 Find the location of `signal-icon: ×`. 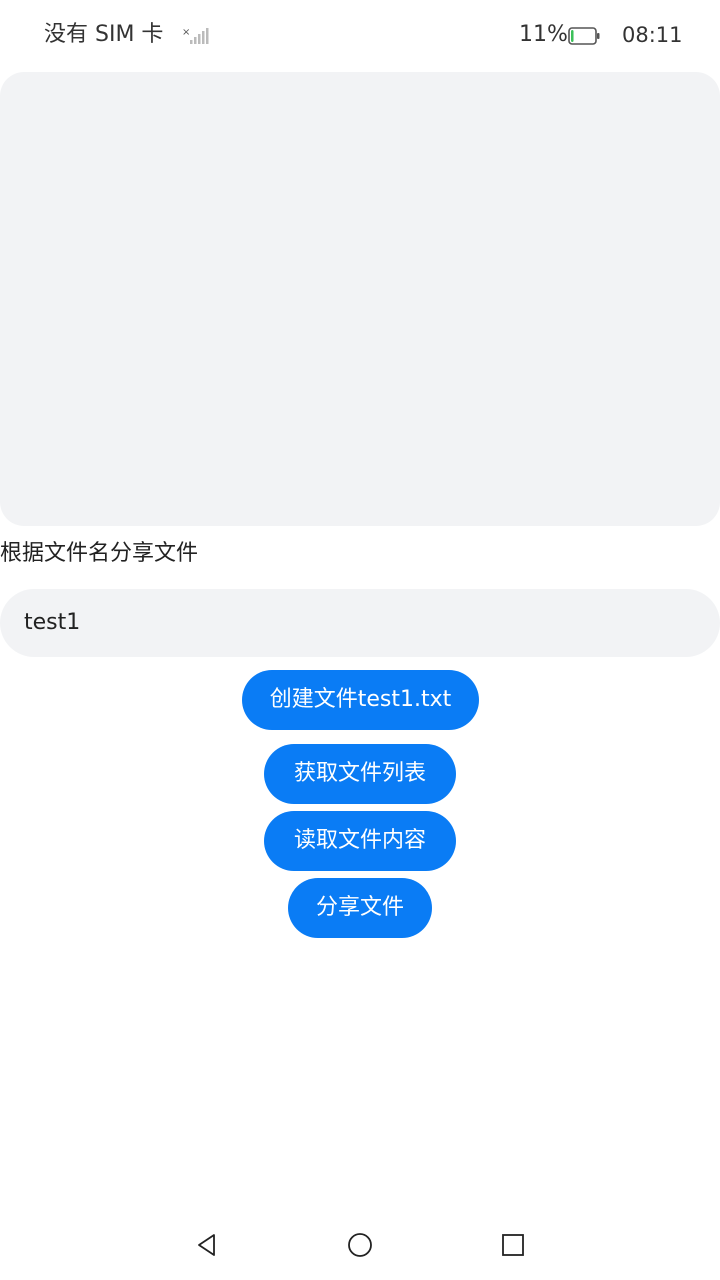

signal-icon: × is located at coordinates (196, 36).